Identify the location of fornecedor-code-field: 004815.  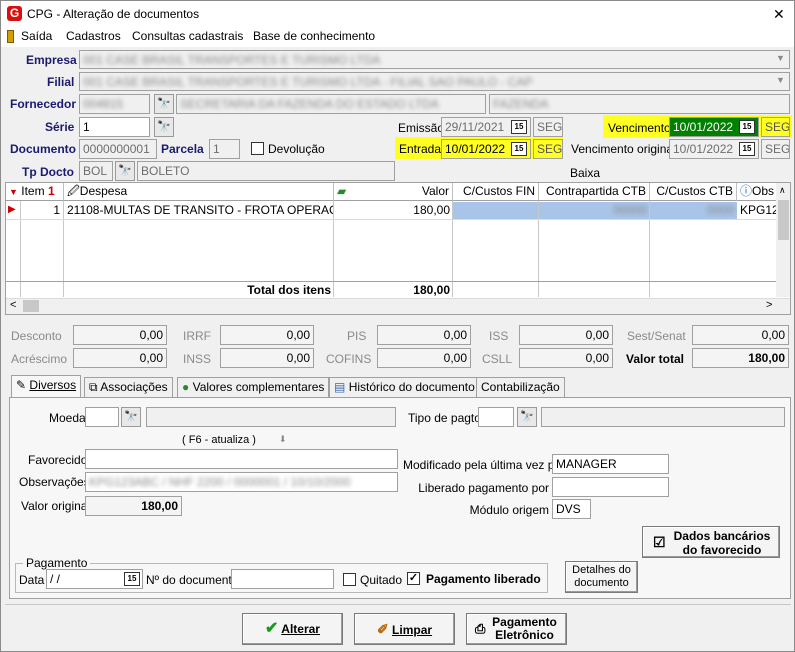
(114, 104).